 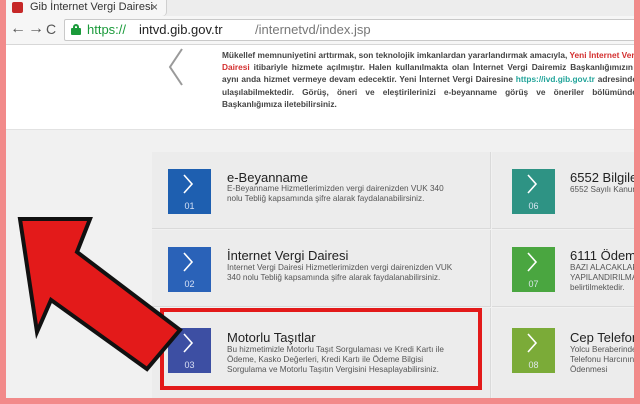 I want to click on service-title: Cep Telefonu, so click(x=602, y=337).